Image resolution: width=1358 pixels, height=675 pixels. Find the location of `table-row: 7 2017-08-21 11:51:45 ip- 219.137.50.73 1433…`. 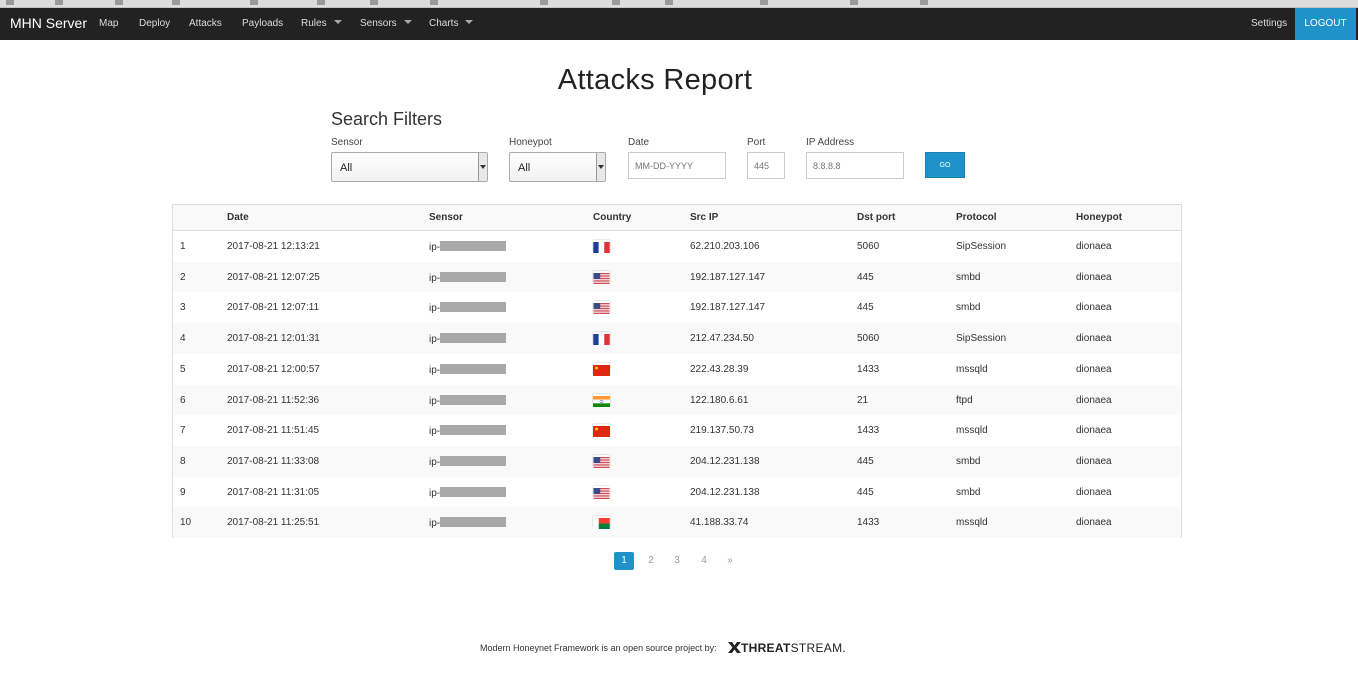

table-row: 7 2017-08-21 11:51:45 ip- 219.137.50.73 1433… is located at coordinates (677, 430).